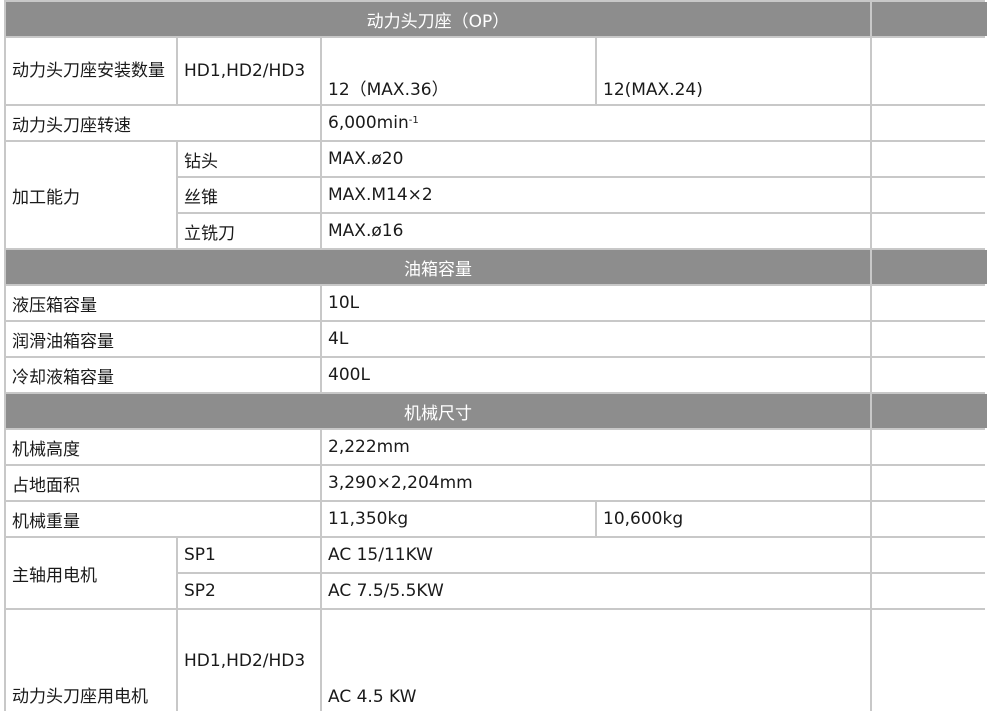  What do you see at coordinates (163, 123) in the screenshot?
I see `turret-speed-label: 动力头刀座转速` at bounding box center [163, 123].